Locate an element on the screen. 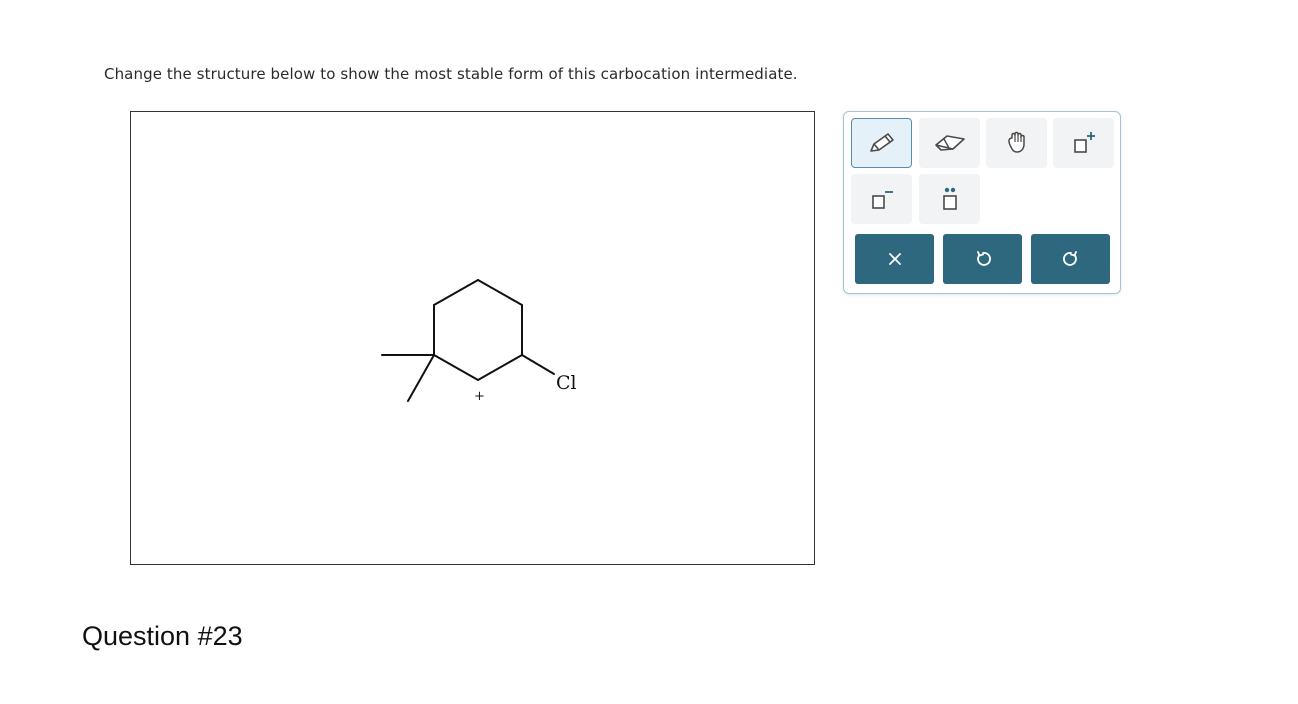 The height and width of the screenshot is (704, 1298). hand-tool is located at coordinates (1016, 143).